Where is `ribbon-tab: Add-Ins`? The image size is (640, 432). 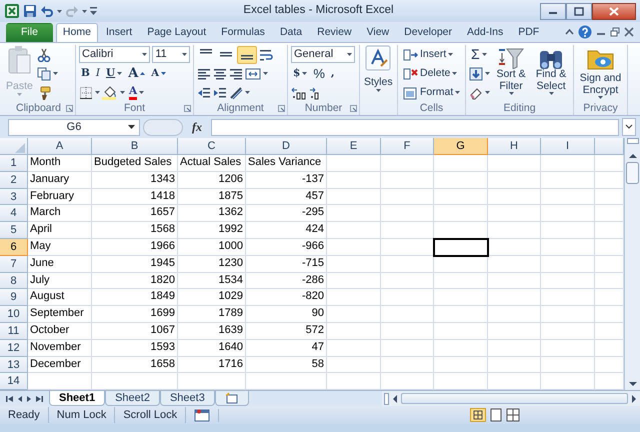 ribbon-tab: Add-Ins is located at coordinates (485, 32).